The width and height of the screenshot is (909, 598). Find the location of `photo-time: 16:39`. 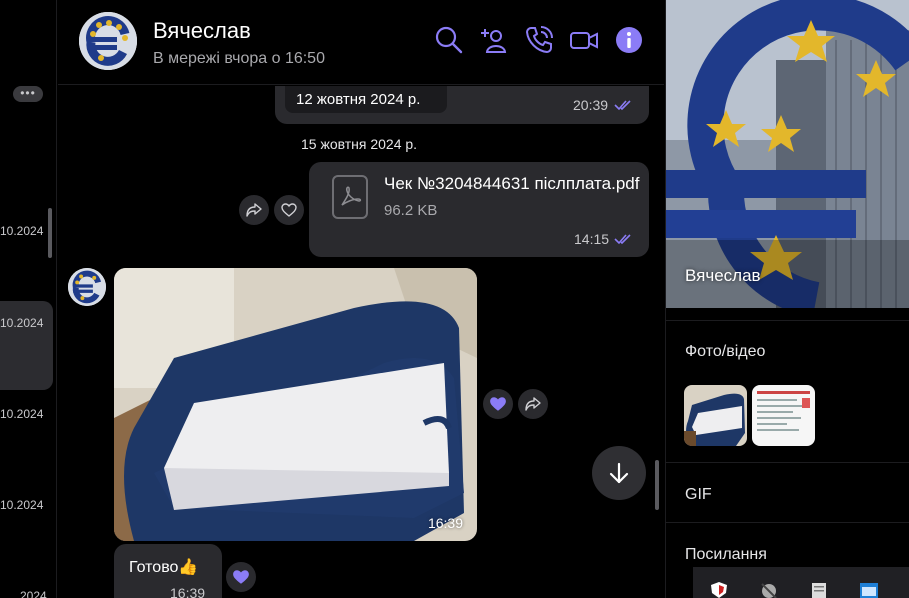

photo-time: 16:39 is located at coordinates (445, 523).